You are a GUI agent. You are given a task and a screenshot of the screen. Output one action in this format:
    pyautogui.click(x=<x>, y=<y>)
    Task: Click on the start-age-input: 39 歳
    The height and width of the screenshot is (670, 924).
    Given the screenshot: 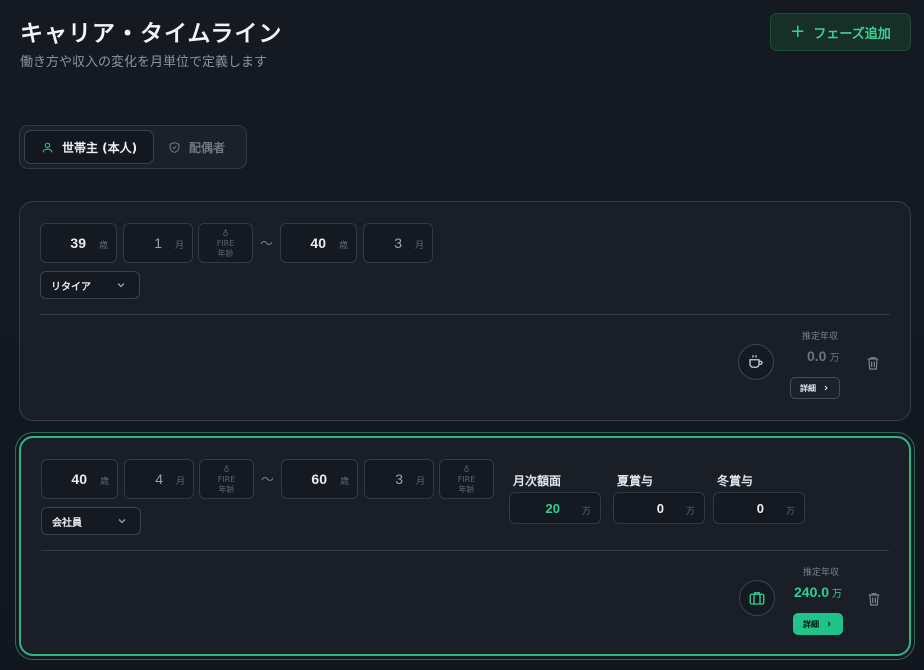 What is the action you would take?
    pyautogui.click(x=78, y=243)
    